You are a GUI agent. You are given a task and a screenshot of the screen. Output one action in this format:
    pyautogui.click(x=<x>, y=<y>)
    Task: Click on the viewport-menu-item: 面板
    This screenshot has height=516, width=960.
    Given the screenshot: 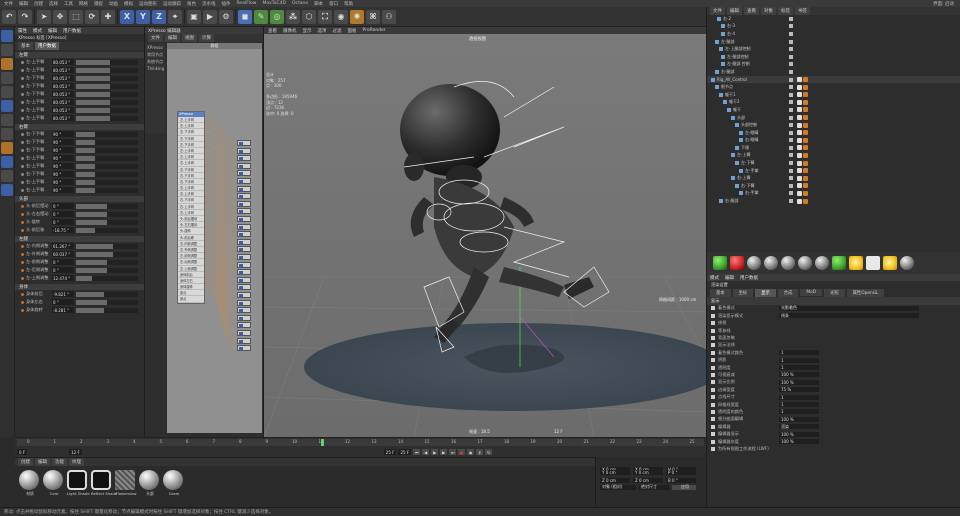 What is the action you would take?
    pyautogui.click(x=352, y=31)
    